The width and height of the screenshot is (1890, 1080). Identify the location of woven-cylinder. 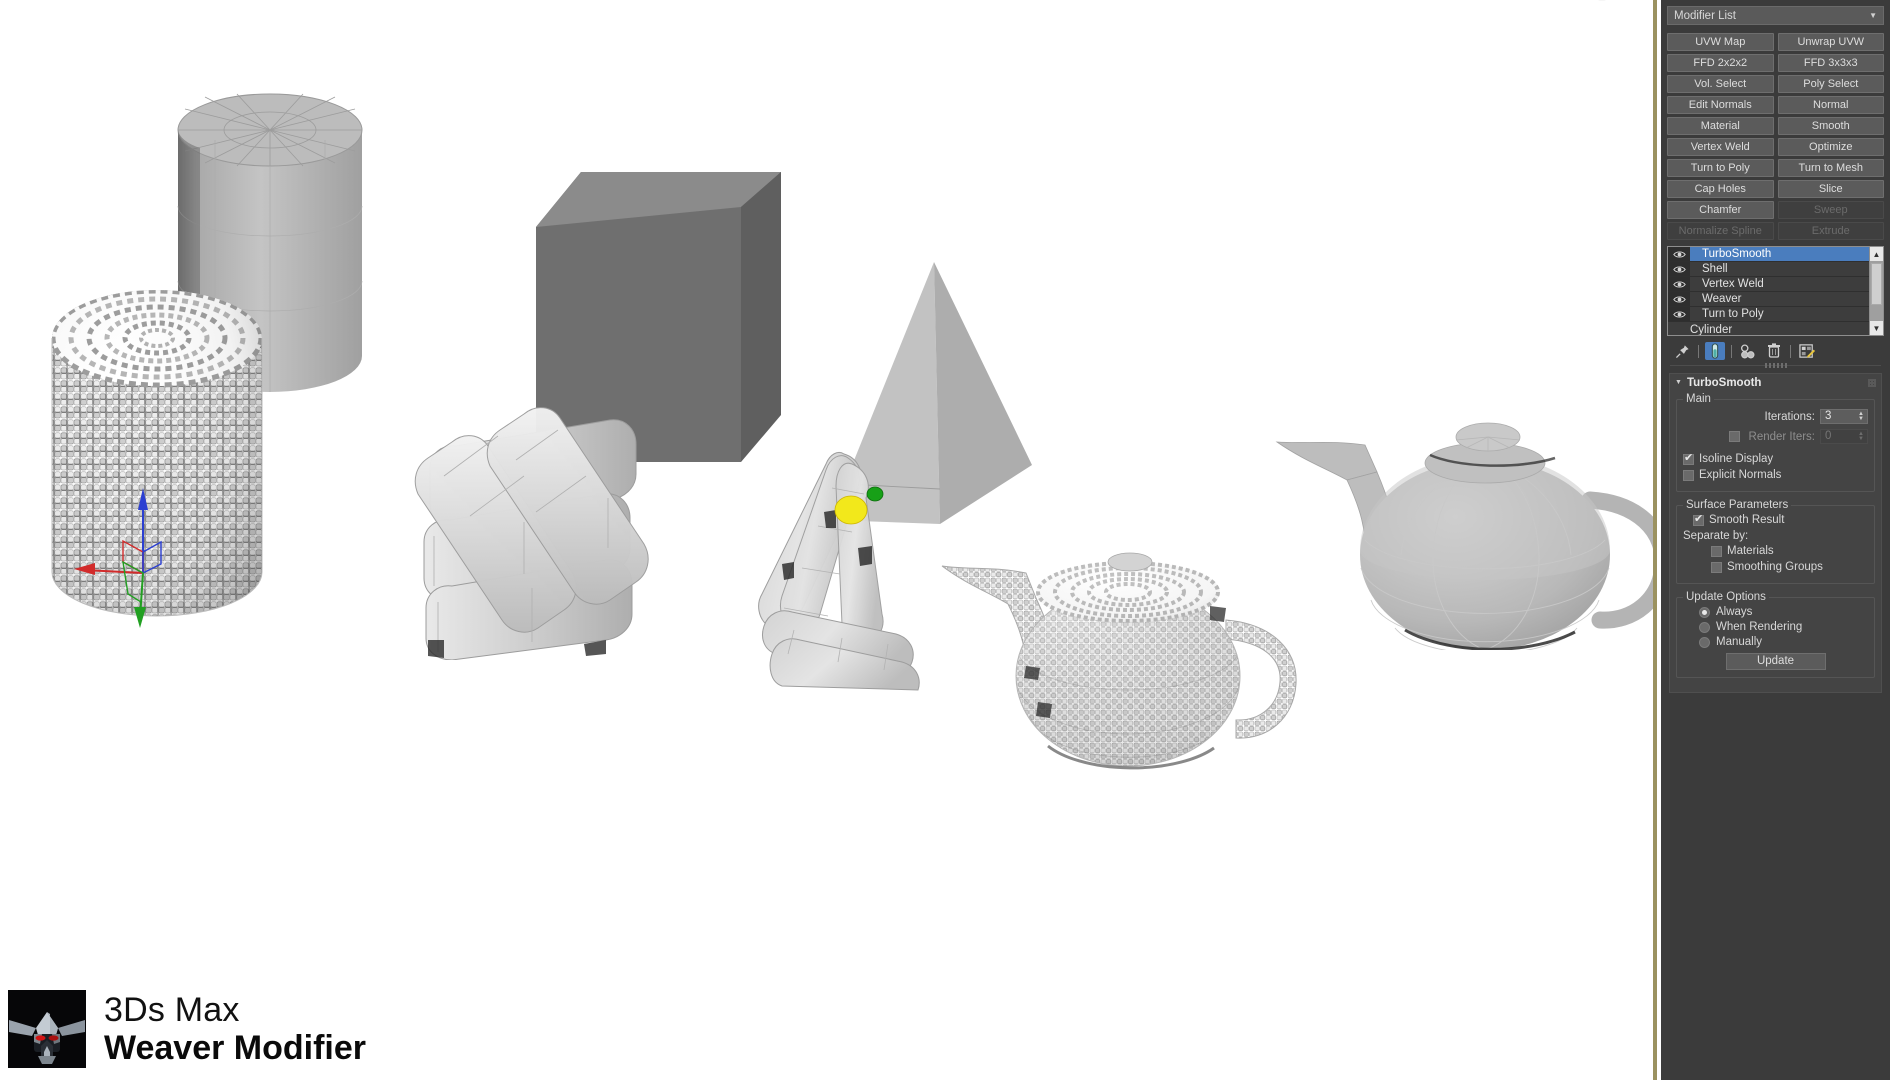
(157, 457).